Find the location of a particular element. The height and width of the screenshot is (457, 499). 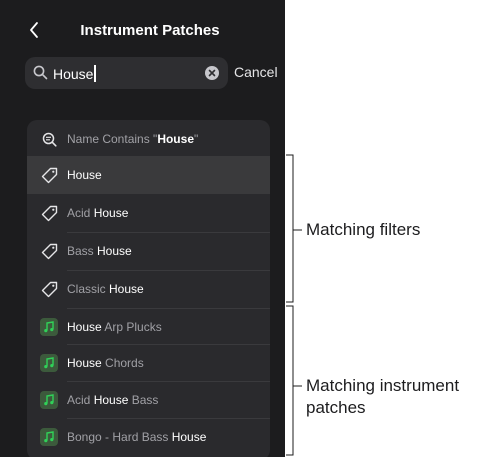

patches-annotation-line1: Matching instrument is located at coordinates (383, 385).